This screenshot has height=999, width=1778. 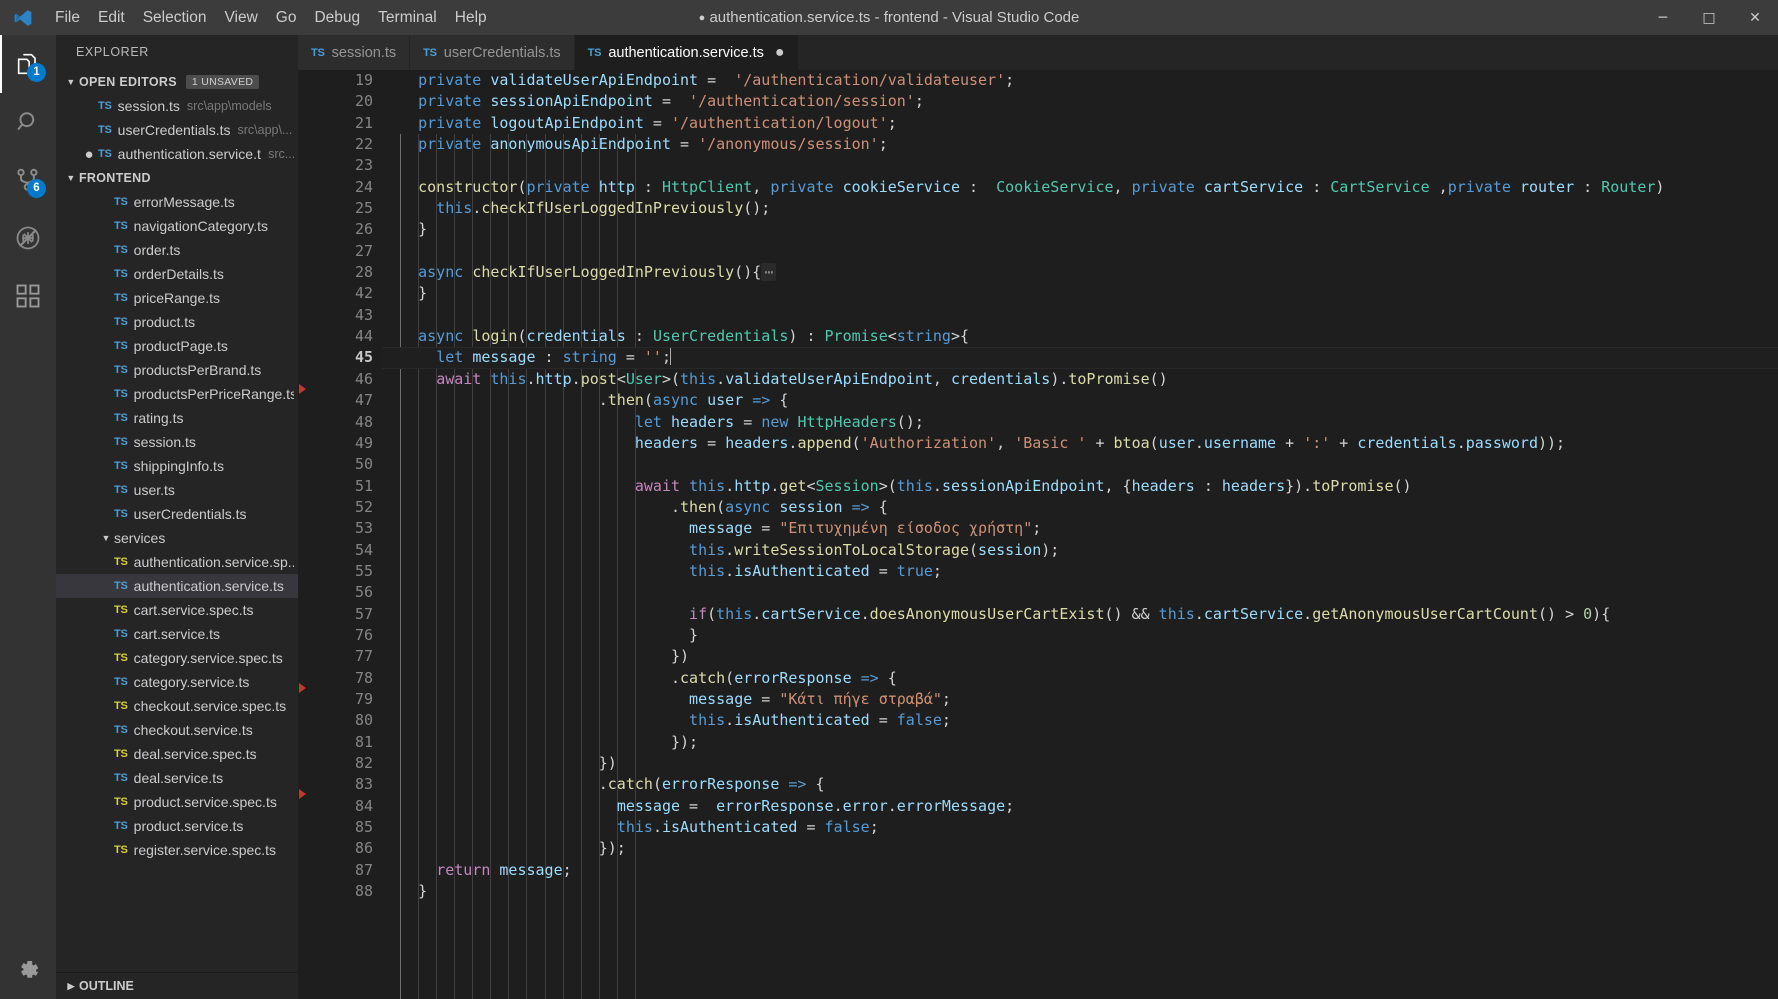 I want to click on tree-file: TS userCredentials.ts, so click(x=177, y=514).